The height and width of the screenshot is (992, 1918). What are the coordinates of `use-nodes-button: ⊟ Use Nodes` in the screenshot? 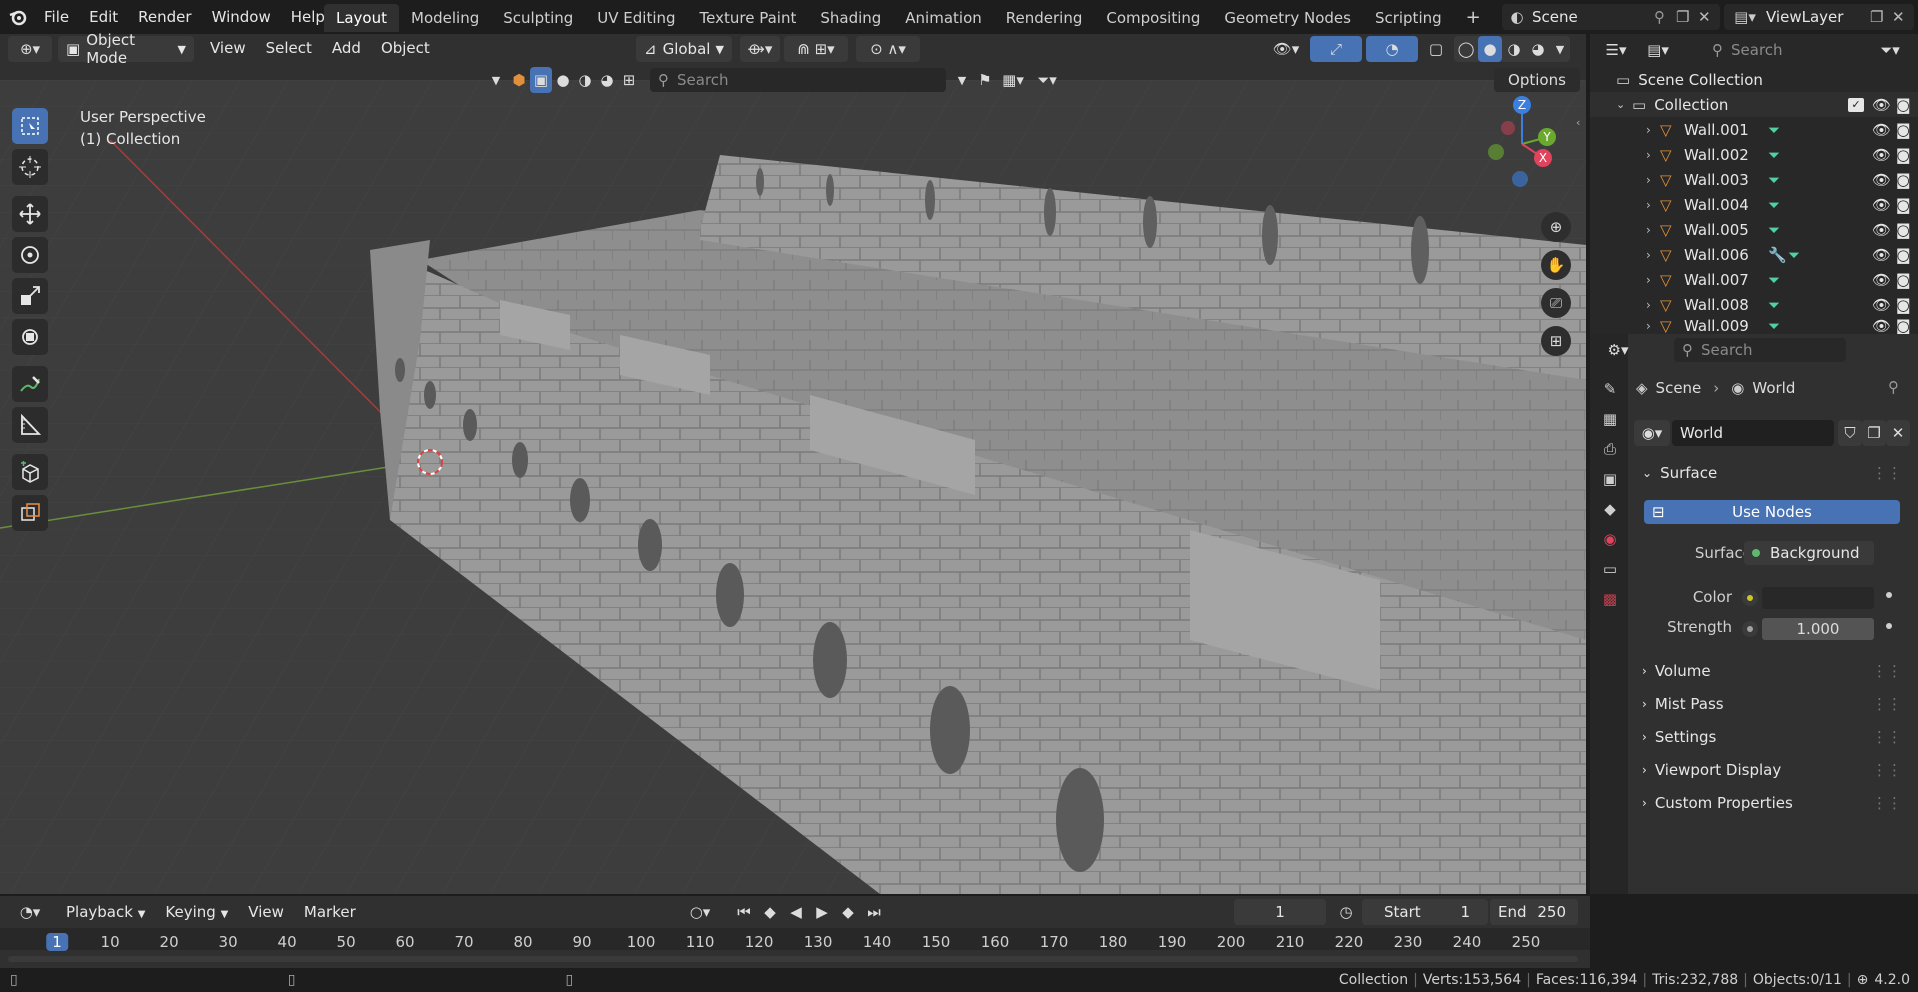 It's located at (1772, 512).